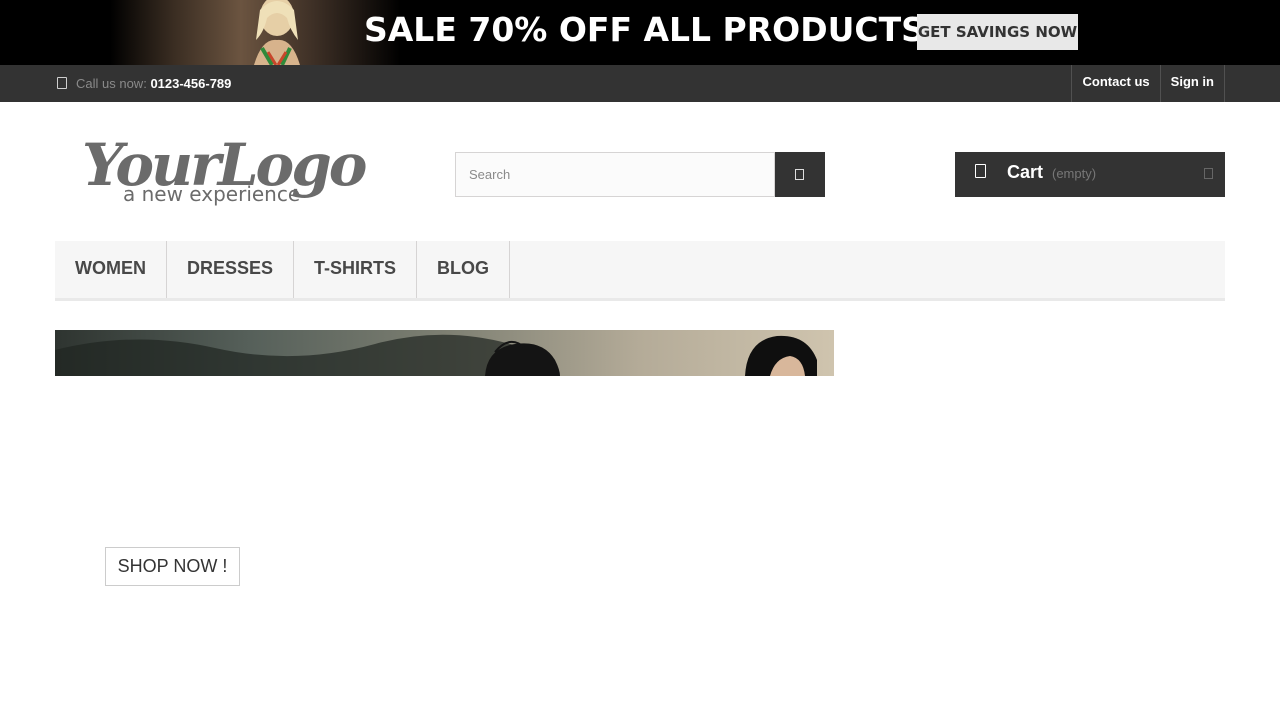  I want to click on search-form, so click(640, 174).